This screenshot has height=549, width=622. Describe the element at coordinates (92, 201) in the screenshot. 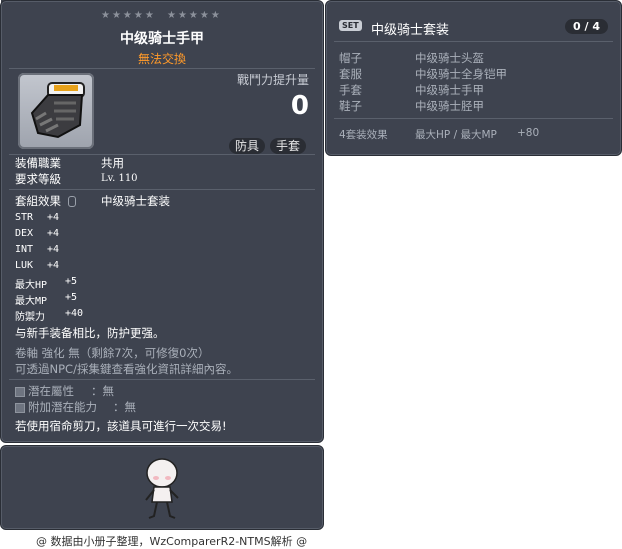

I see `set-effect-row: 套組效果 中级骑士套装` at that location.